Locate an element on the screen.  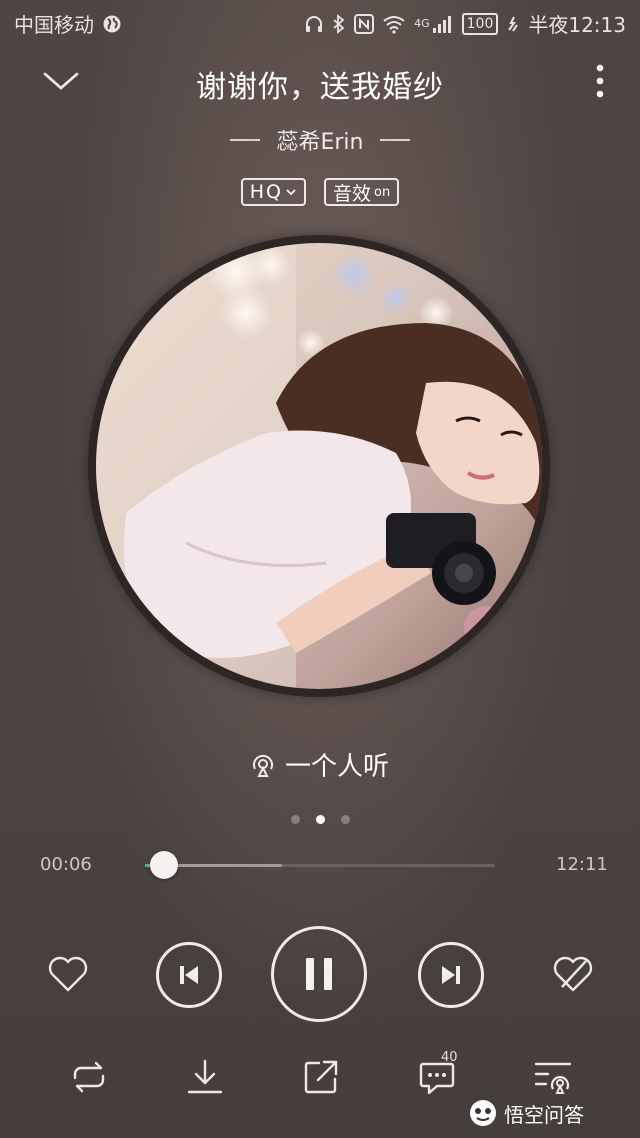
heart-broken-icon is located at coordinates (573, 974).